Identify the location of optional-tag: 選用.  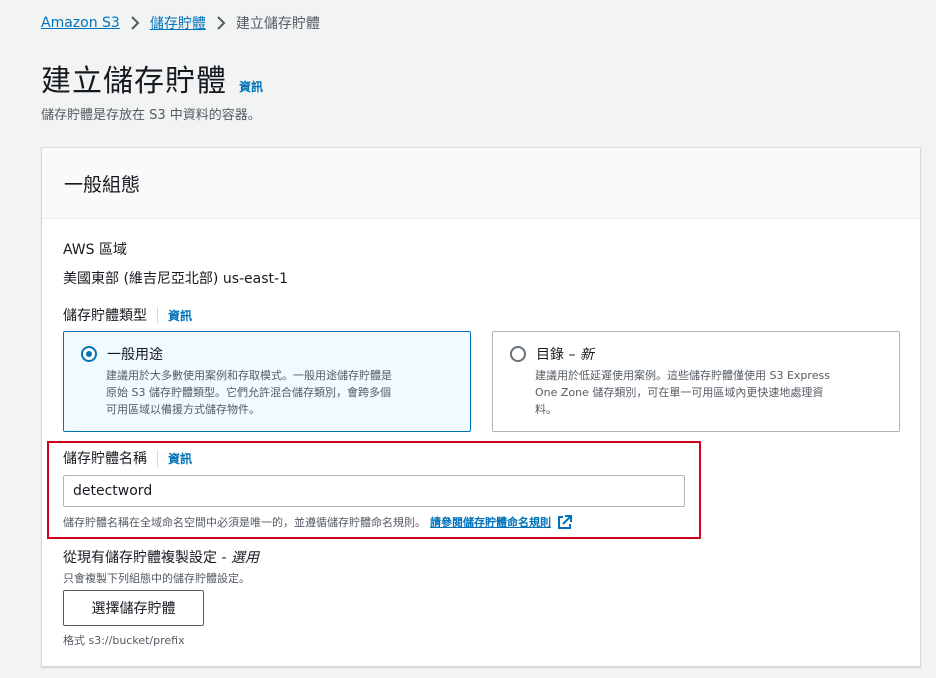
(244, 558).